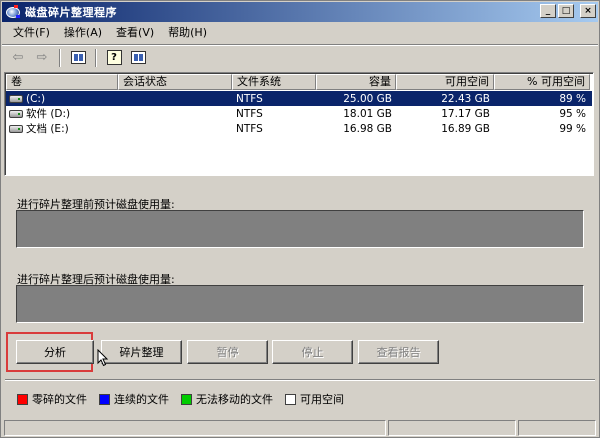 The image size is (600, 438). Describe the element at coordinates (542, 82) in the screenshot. I see `column-header-pct-free: % 可用空间` at that location.